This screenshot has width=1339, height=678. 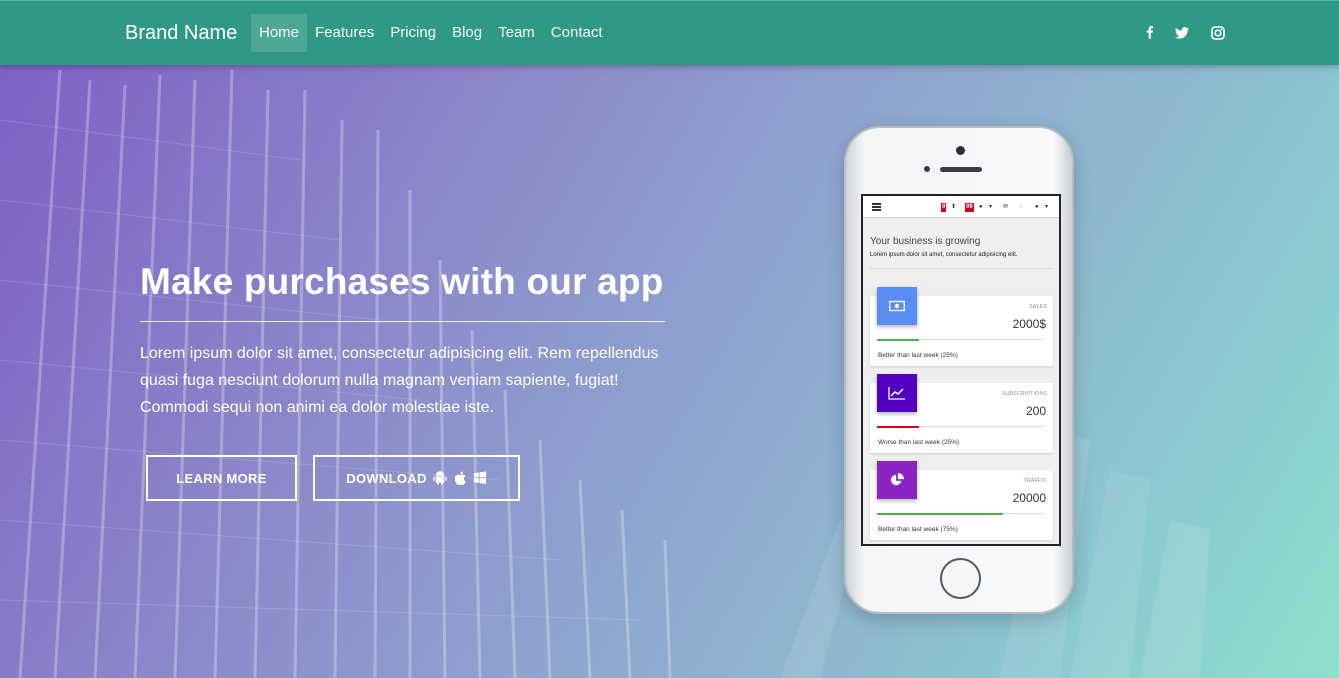 What do you see at coordinates (1047, 207) in the screenshot?
I see `user-chevron-icon: ▾` at bounding box center [1047, 207].